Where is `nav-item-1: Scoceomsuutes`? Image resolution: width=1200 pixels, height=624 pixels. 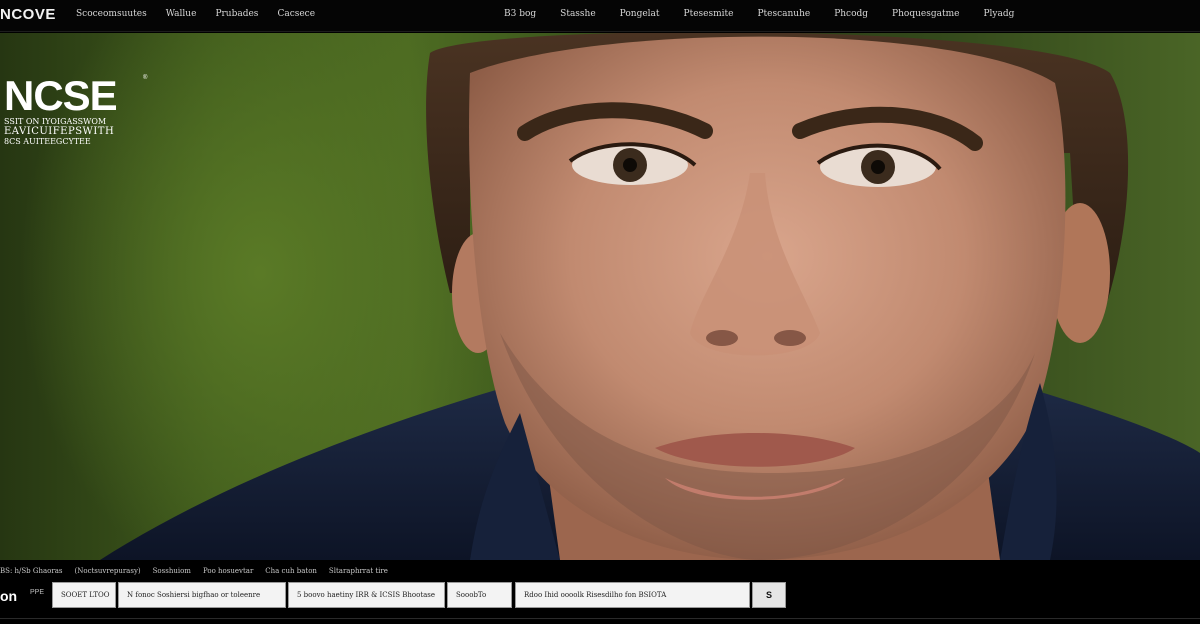 nav-item-1: Scoceomsuutes is located at coordinates (111, 14).